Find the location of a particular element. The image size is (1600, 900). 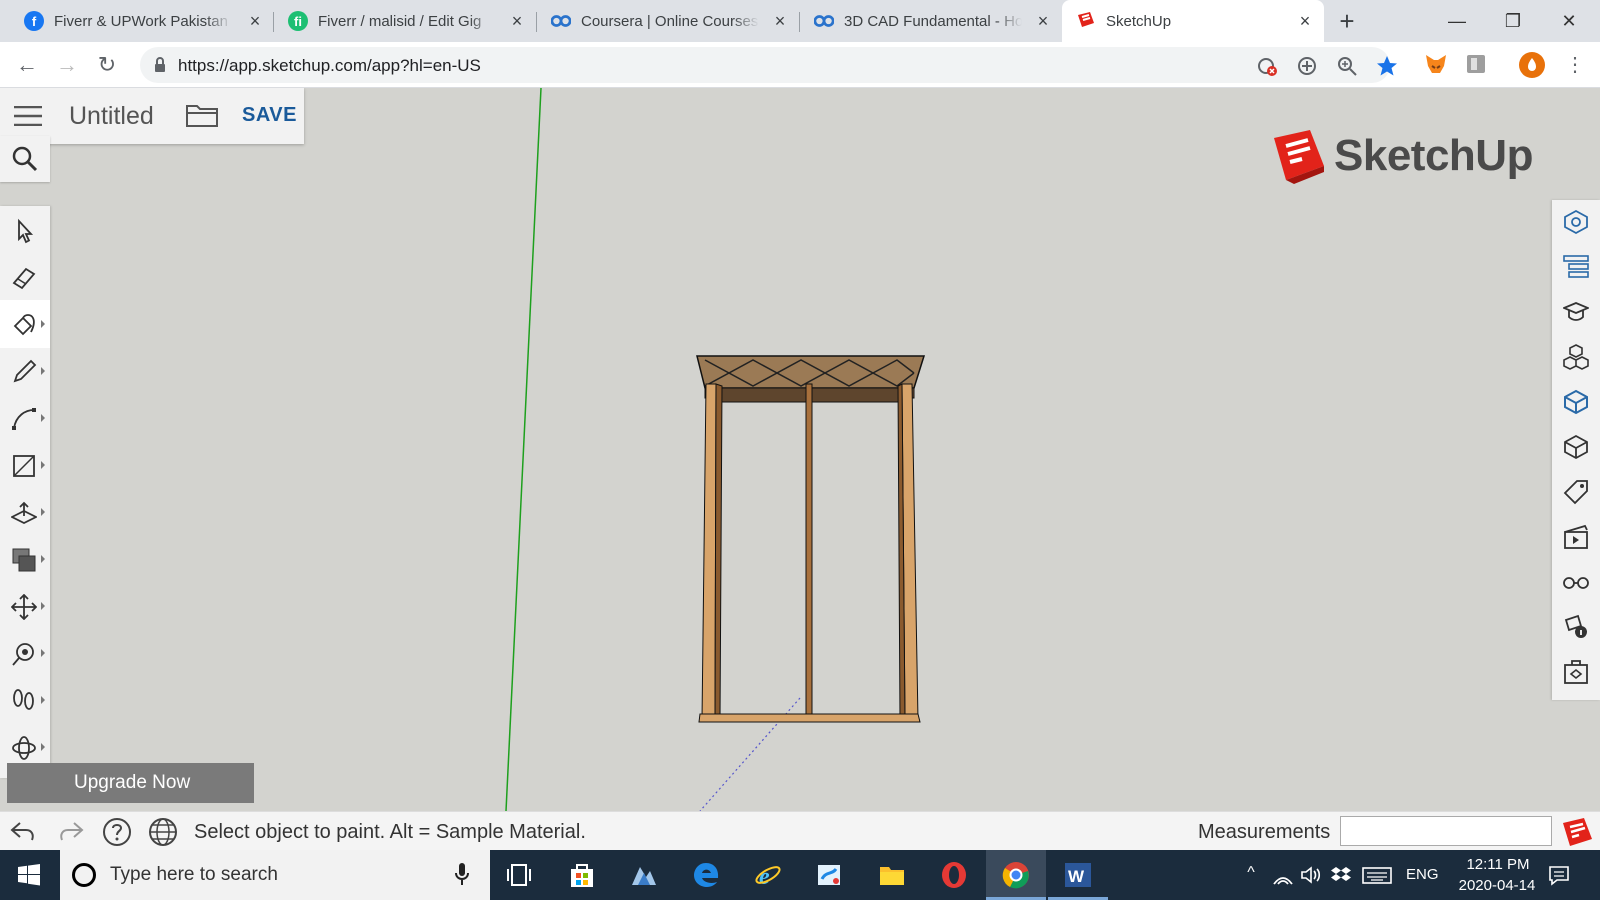

move-tool is located at coordinates (25, 606).